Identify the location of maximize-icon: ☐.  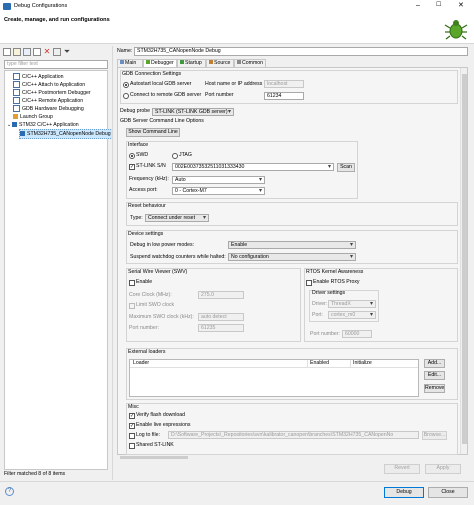
(438, 5).